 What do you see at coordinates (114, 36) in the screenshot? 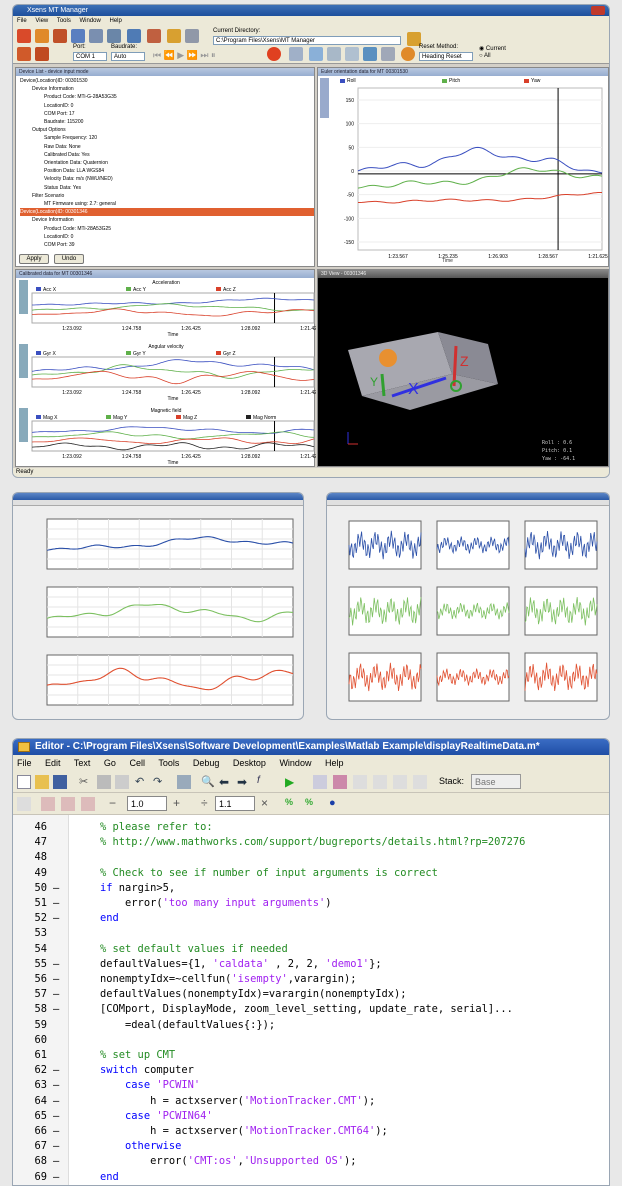
I see `gear-icon` at bounding box center [114, 36].